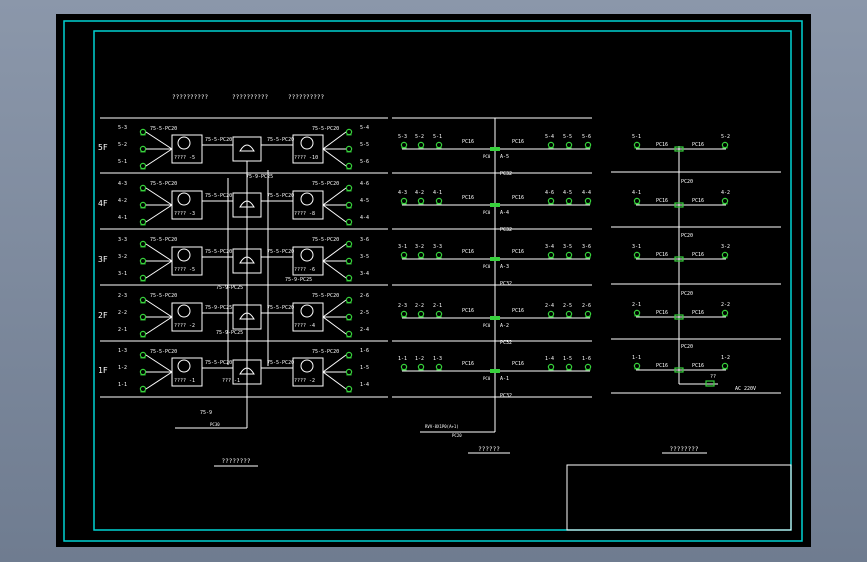 This screenshot has width=867, height=562. What do you see at coordinates (122, 274) in the screenshot?
I see `port-label: 3-1` at bounding box center [122, 274].